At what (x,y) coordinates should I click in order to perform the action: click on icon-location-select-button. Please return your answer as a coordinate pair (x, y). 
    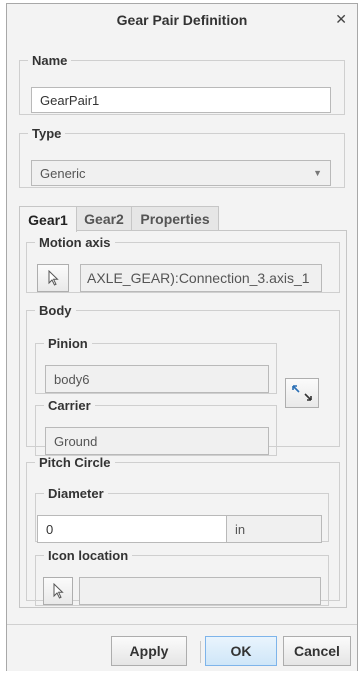
    Looking at the image, I should click on (58, 591).